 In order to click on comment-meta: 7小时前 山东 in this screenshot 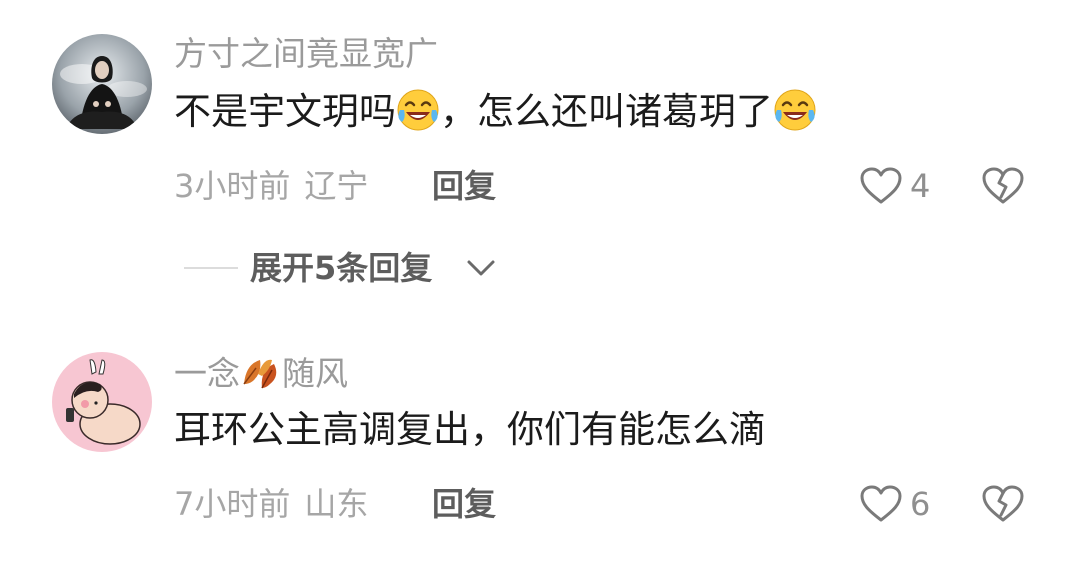, I will do `click(271, 504)`.